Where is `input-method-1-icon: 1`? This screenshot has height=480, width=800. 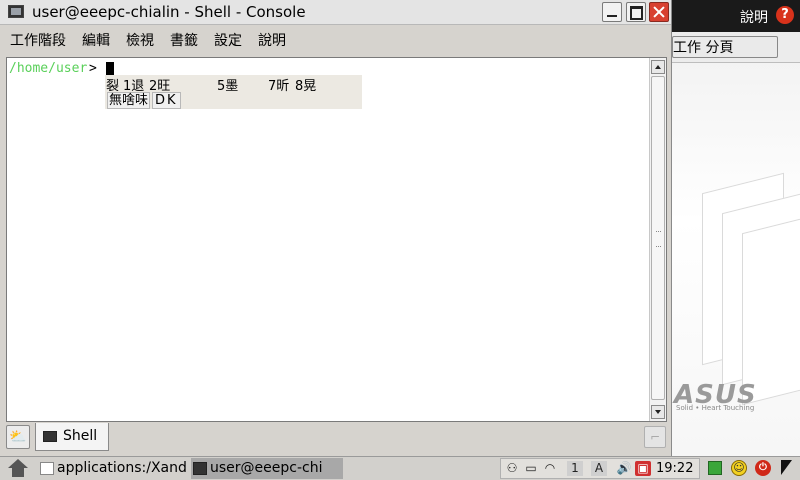
input-method-1-icon: 1 is located at coordinates (575, 468).